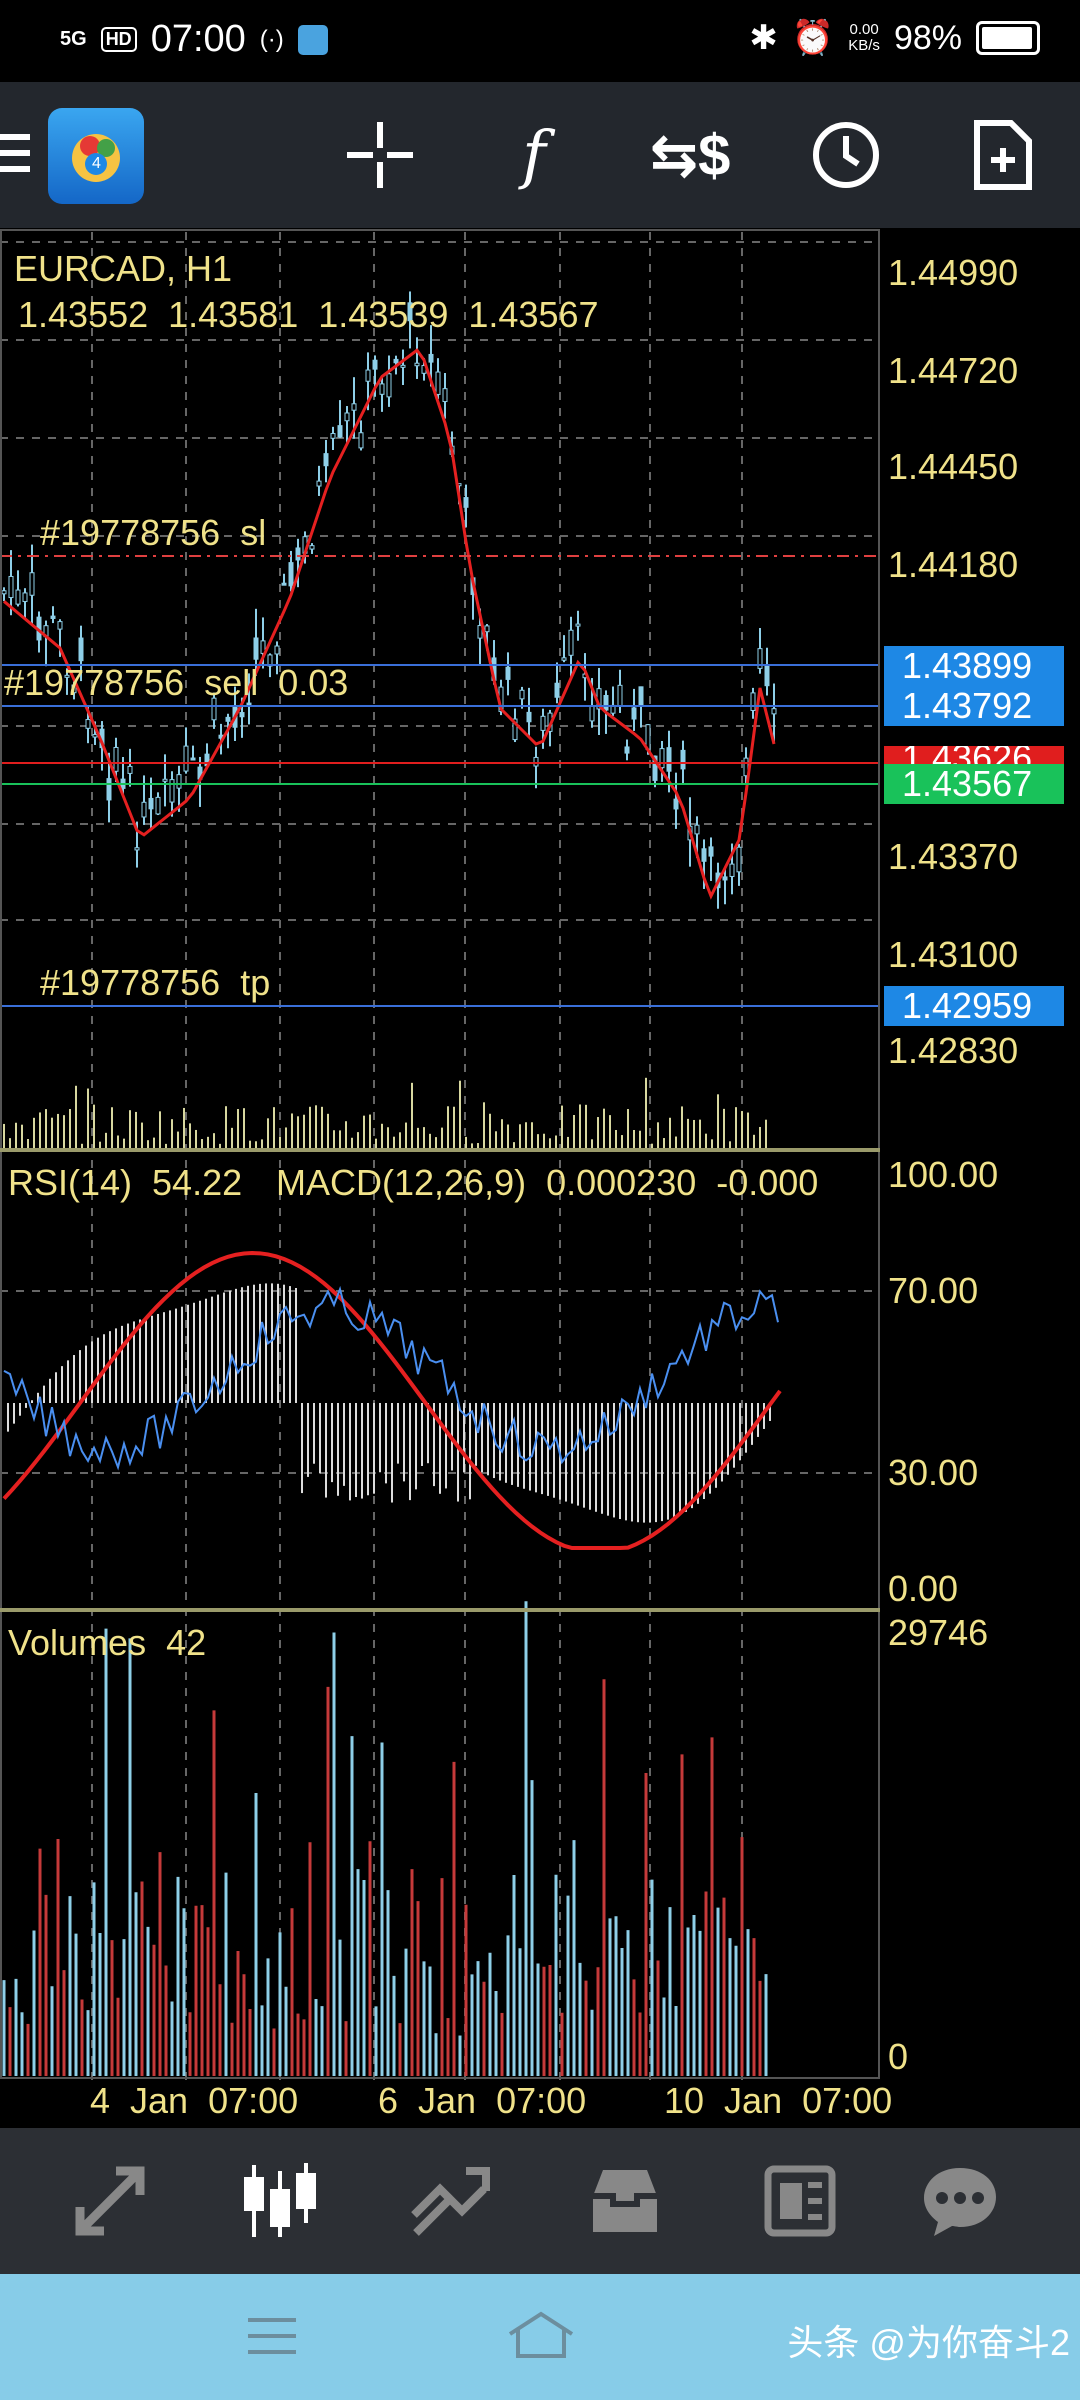 This screenshot has width=1080, height=2400. Describe the element at coordinates (15, 158) in the screenshot. I see `menu-icon` at that location.